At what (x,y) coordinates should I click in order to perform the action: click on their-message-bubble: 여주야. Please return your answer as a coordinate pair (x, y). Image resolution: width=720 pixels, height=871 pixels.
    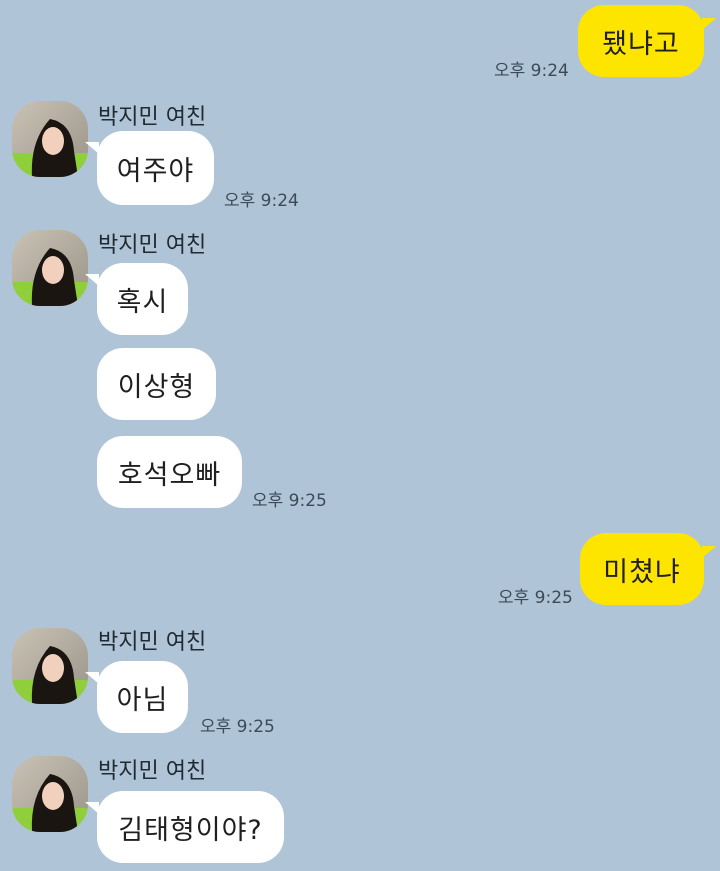
    Looking at the image, I should click on (155, 168).